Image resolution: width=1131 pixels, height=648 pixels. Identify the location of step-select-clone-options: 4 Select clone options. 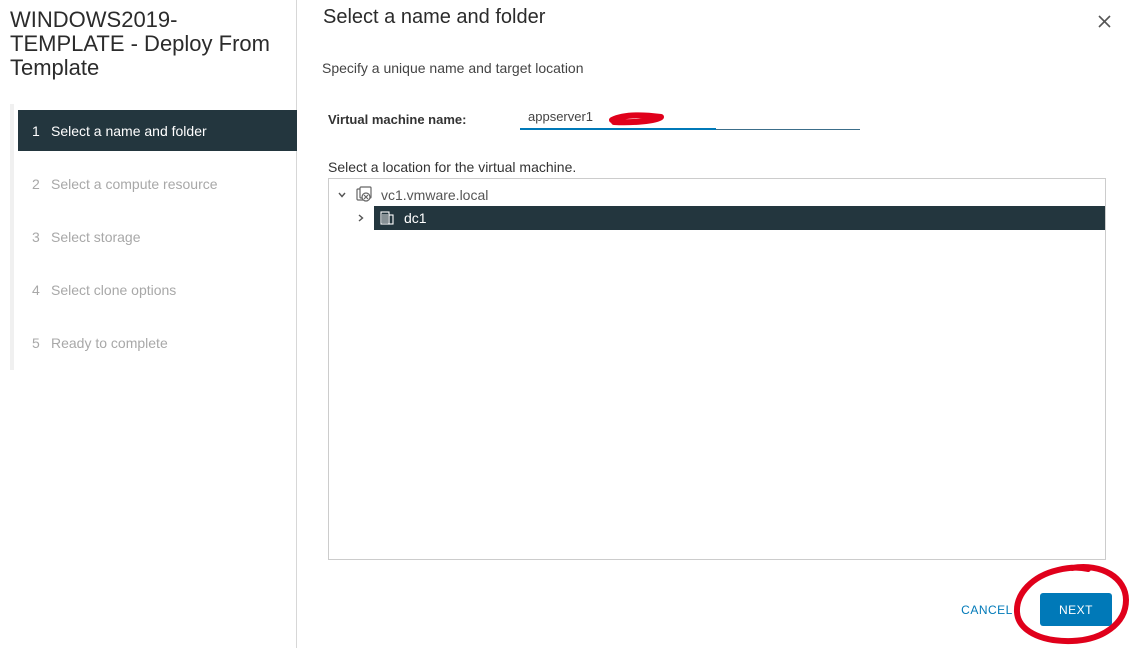
(157, 289).